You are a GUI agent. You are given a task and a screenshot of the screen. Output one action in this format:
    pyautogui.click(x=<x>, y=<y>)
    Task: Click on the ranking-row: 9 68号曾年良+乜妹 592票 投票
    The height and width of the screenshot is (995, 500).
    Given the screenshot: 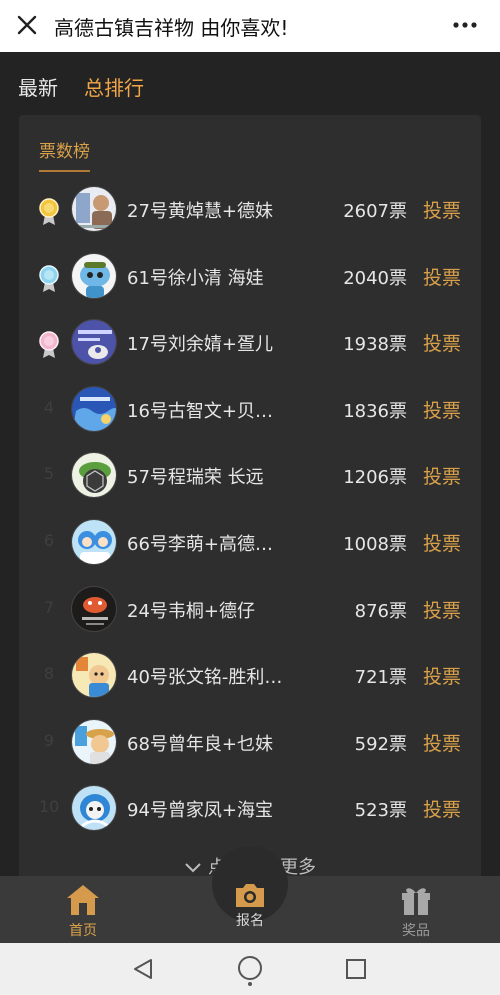 What is the action you would take?
    pyautogui.click(x=250, y=742)
    